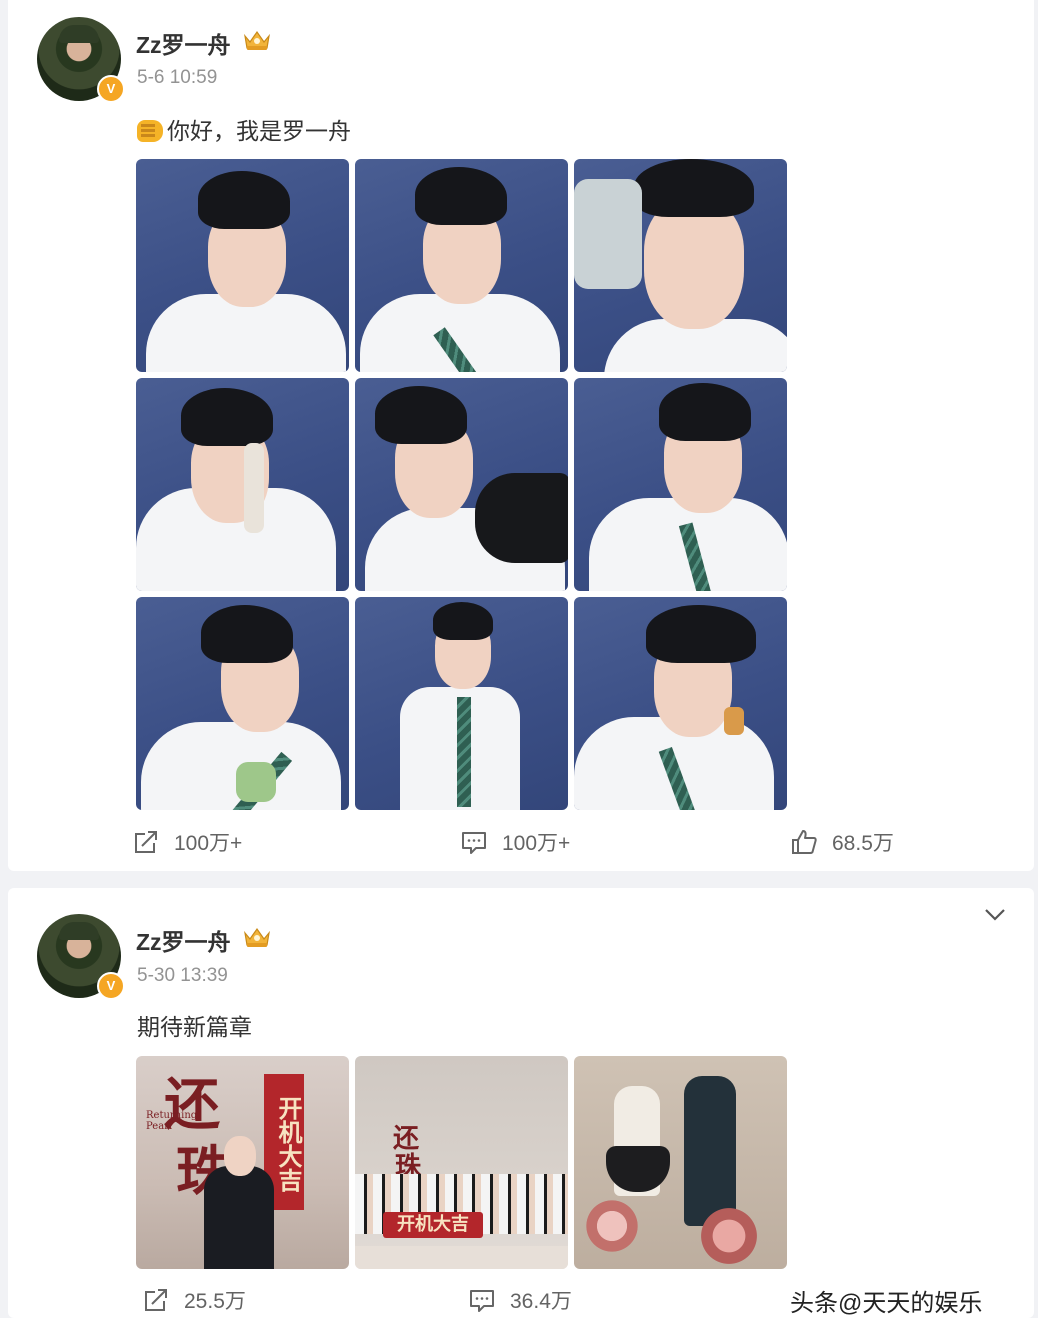 This screenshot has height=1318, width=1038. What do you see at coordinates (433, 1225) in the screenshot?
I see `group-banner: 开机大吉` at bounding box center [433, 1225].